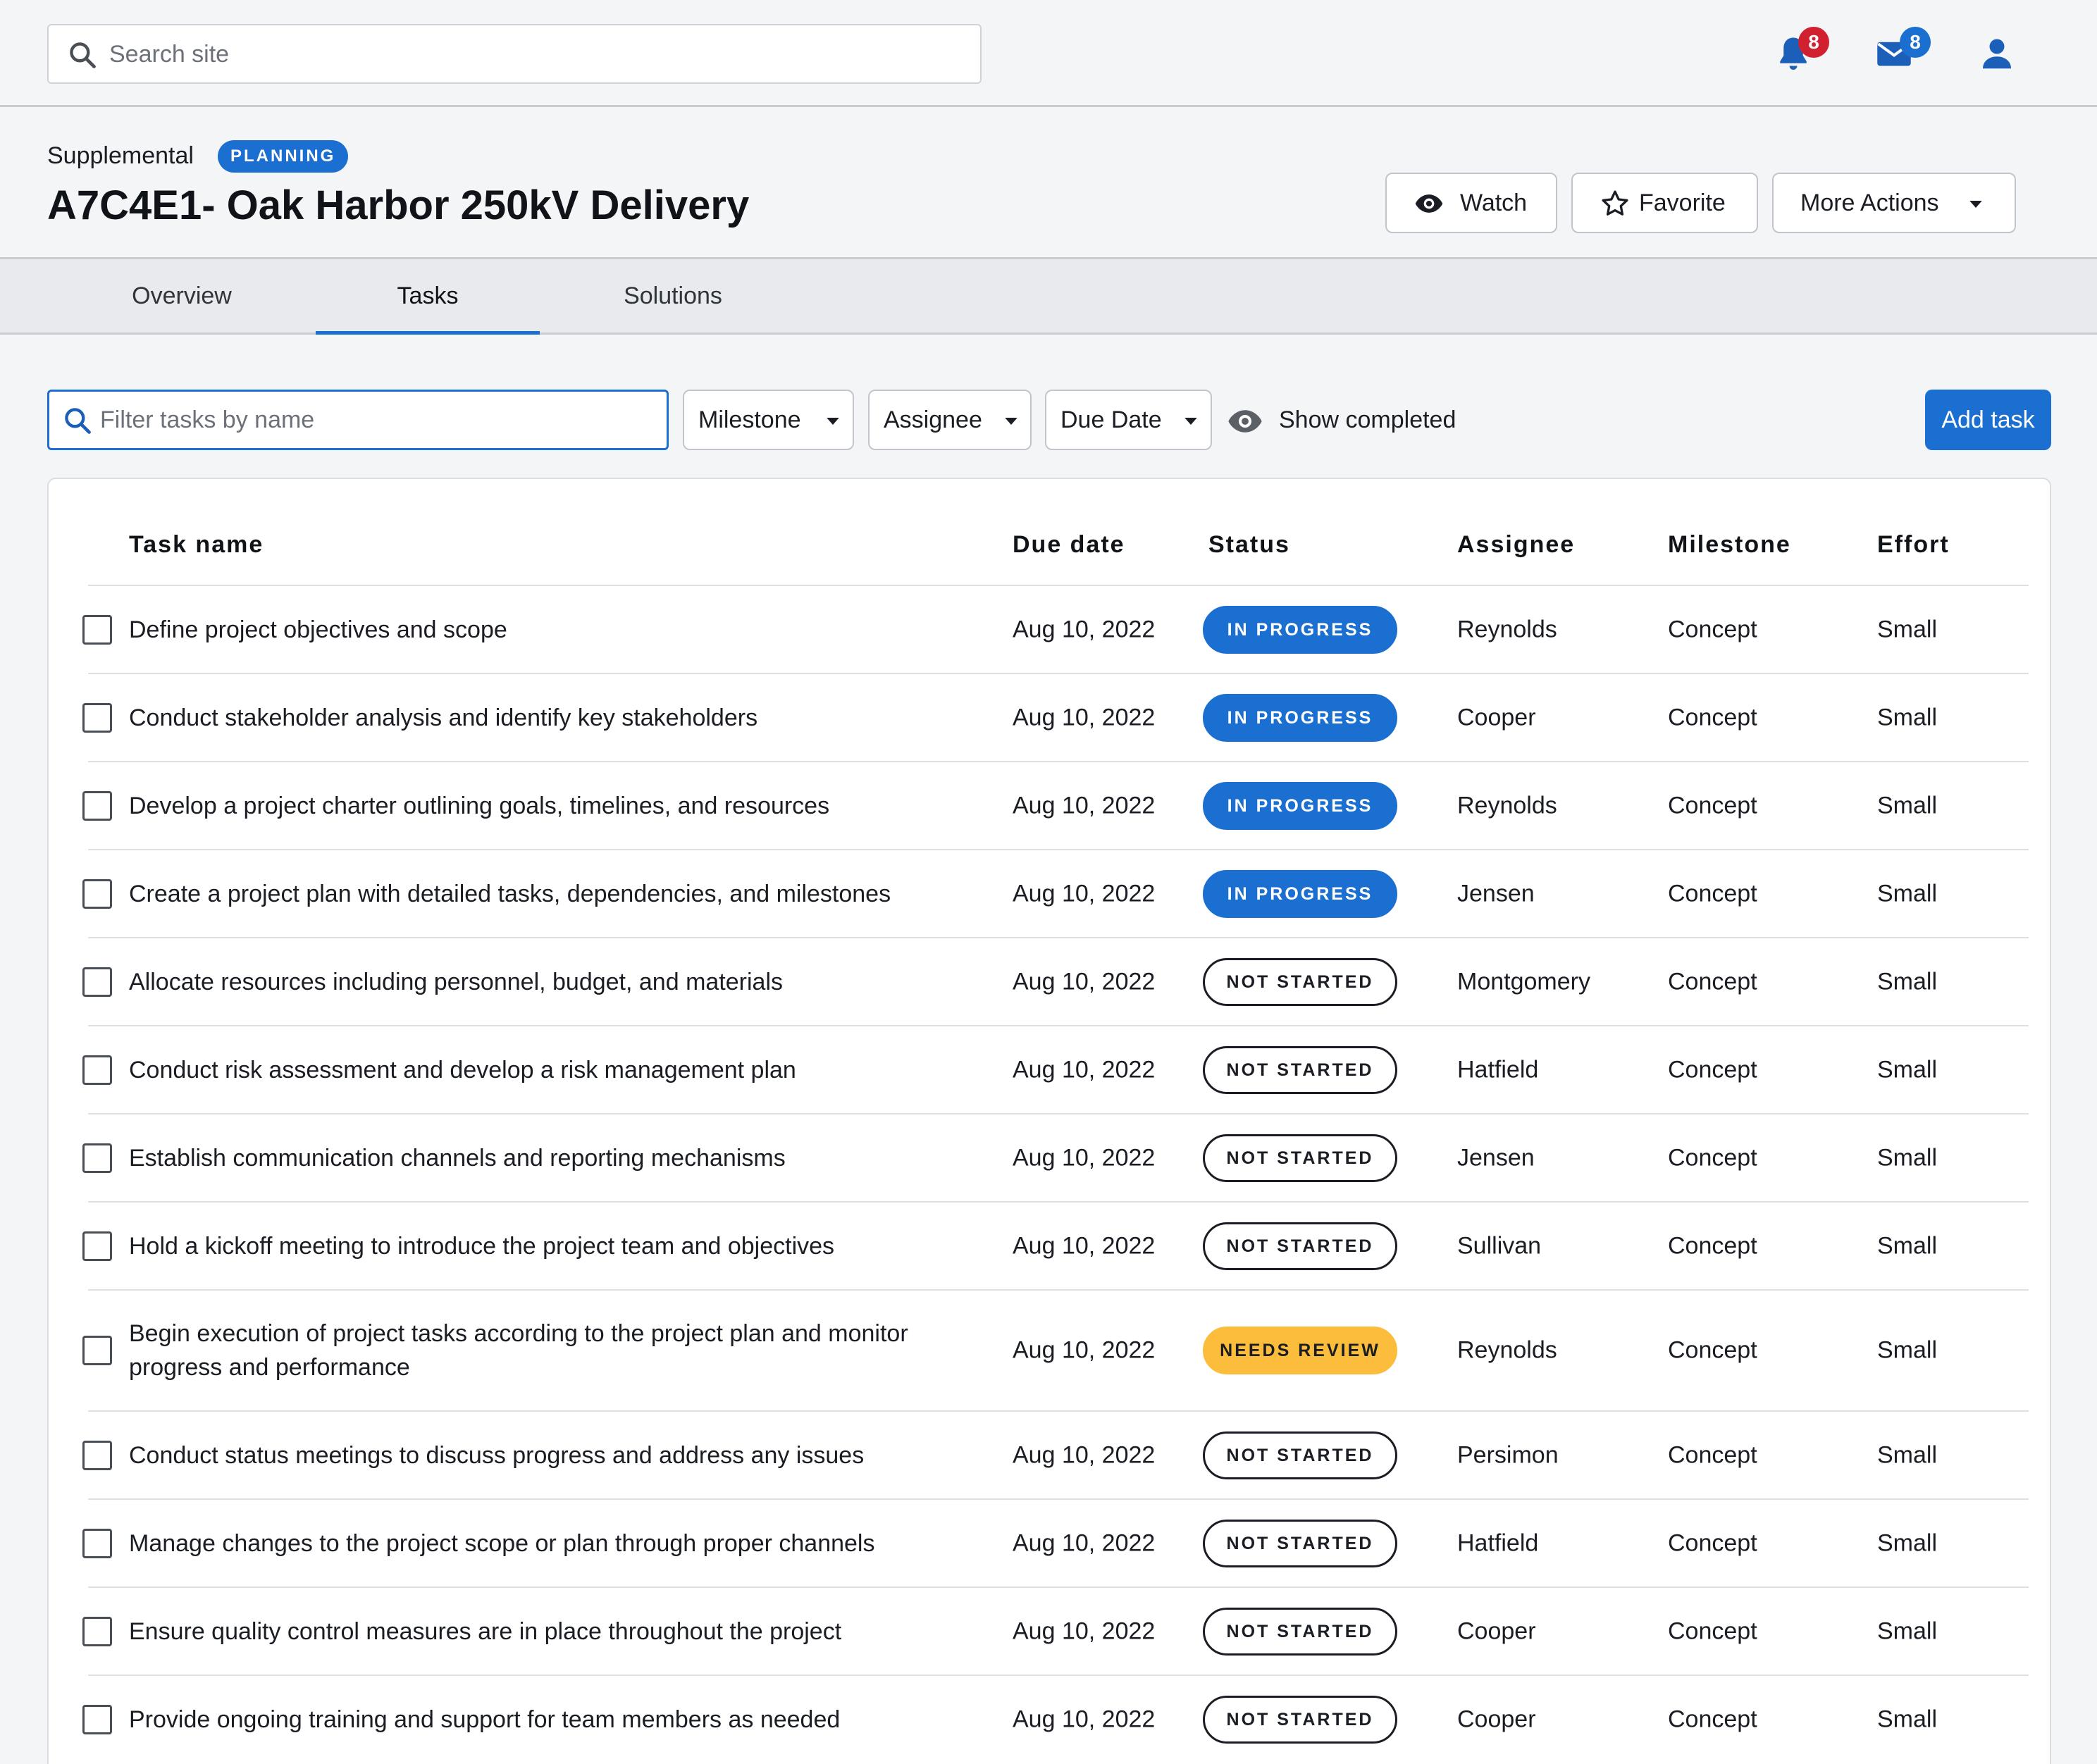  Describe the element at coordinates (378, 419) in the screenshot. I see `task-filter-input` at that location.